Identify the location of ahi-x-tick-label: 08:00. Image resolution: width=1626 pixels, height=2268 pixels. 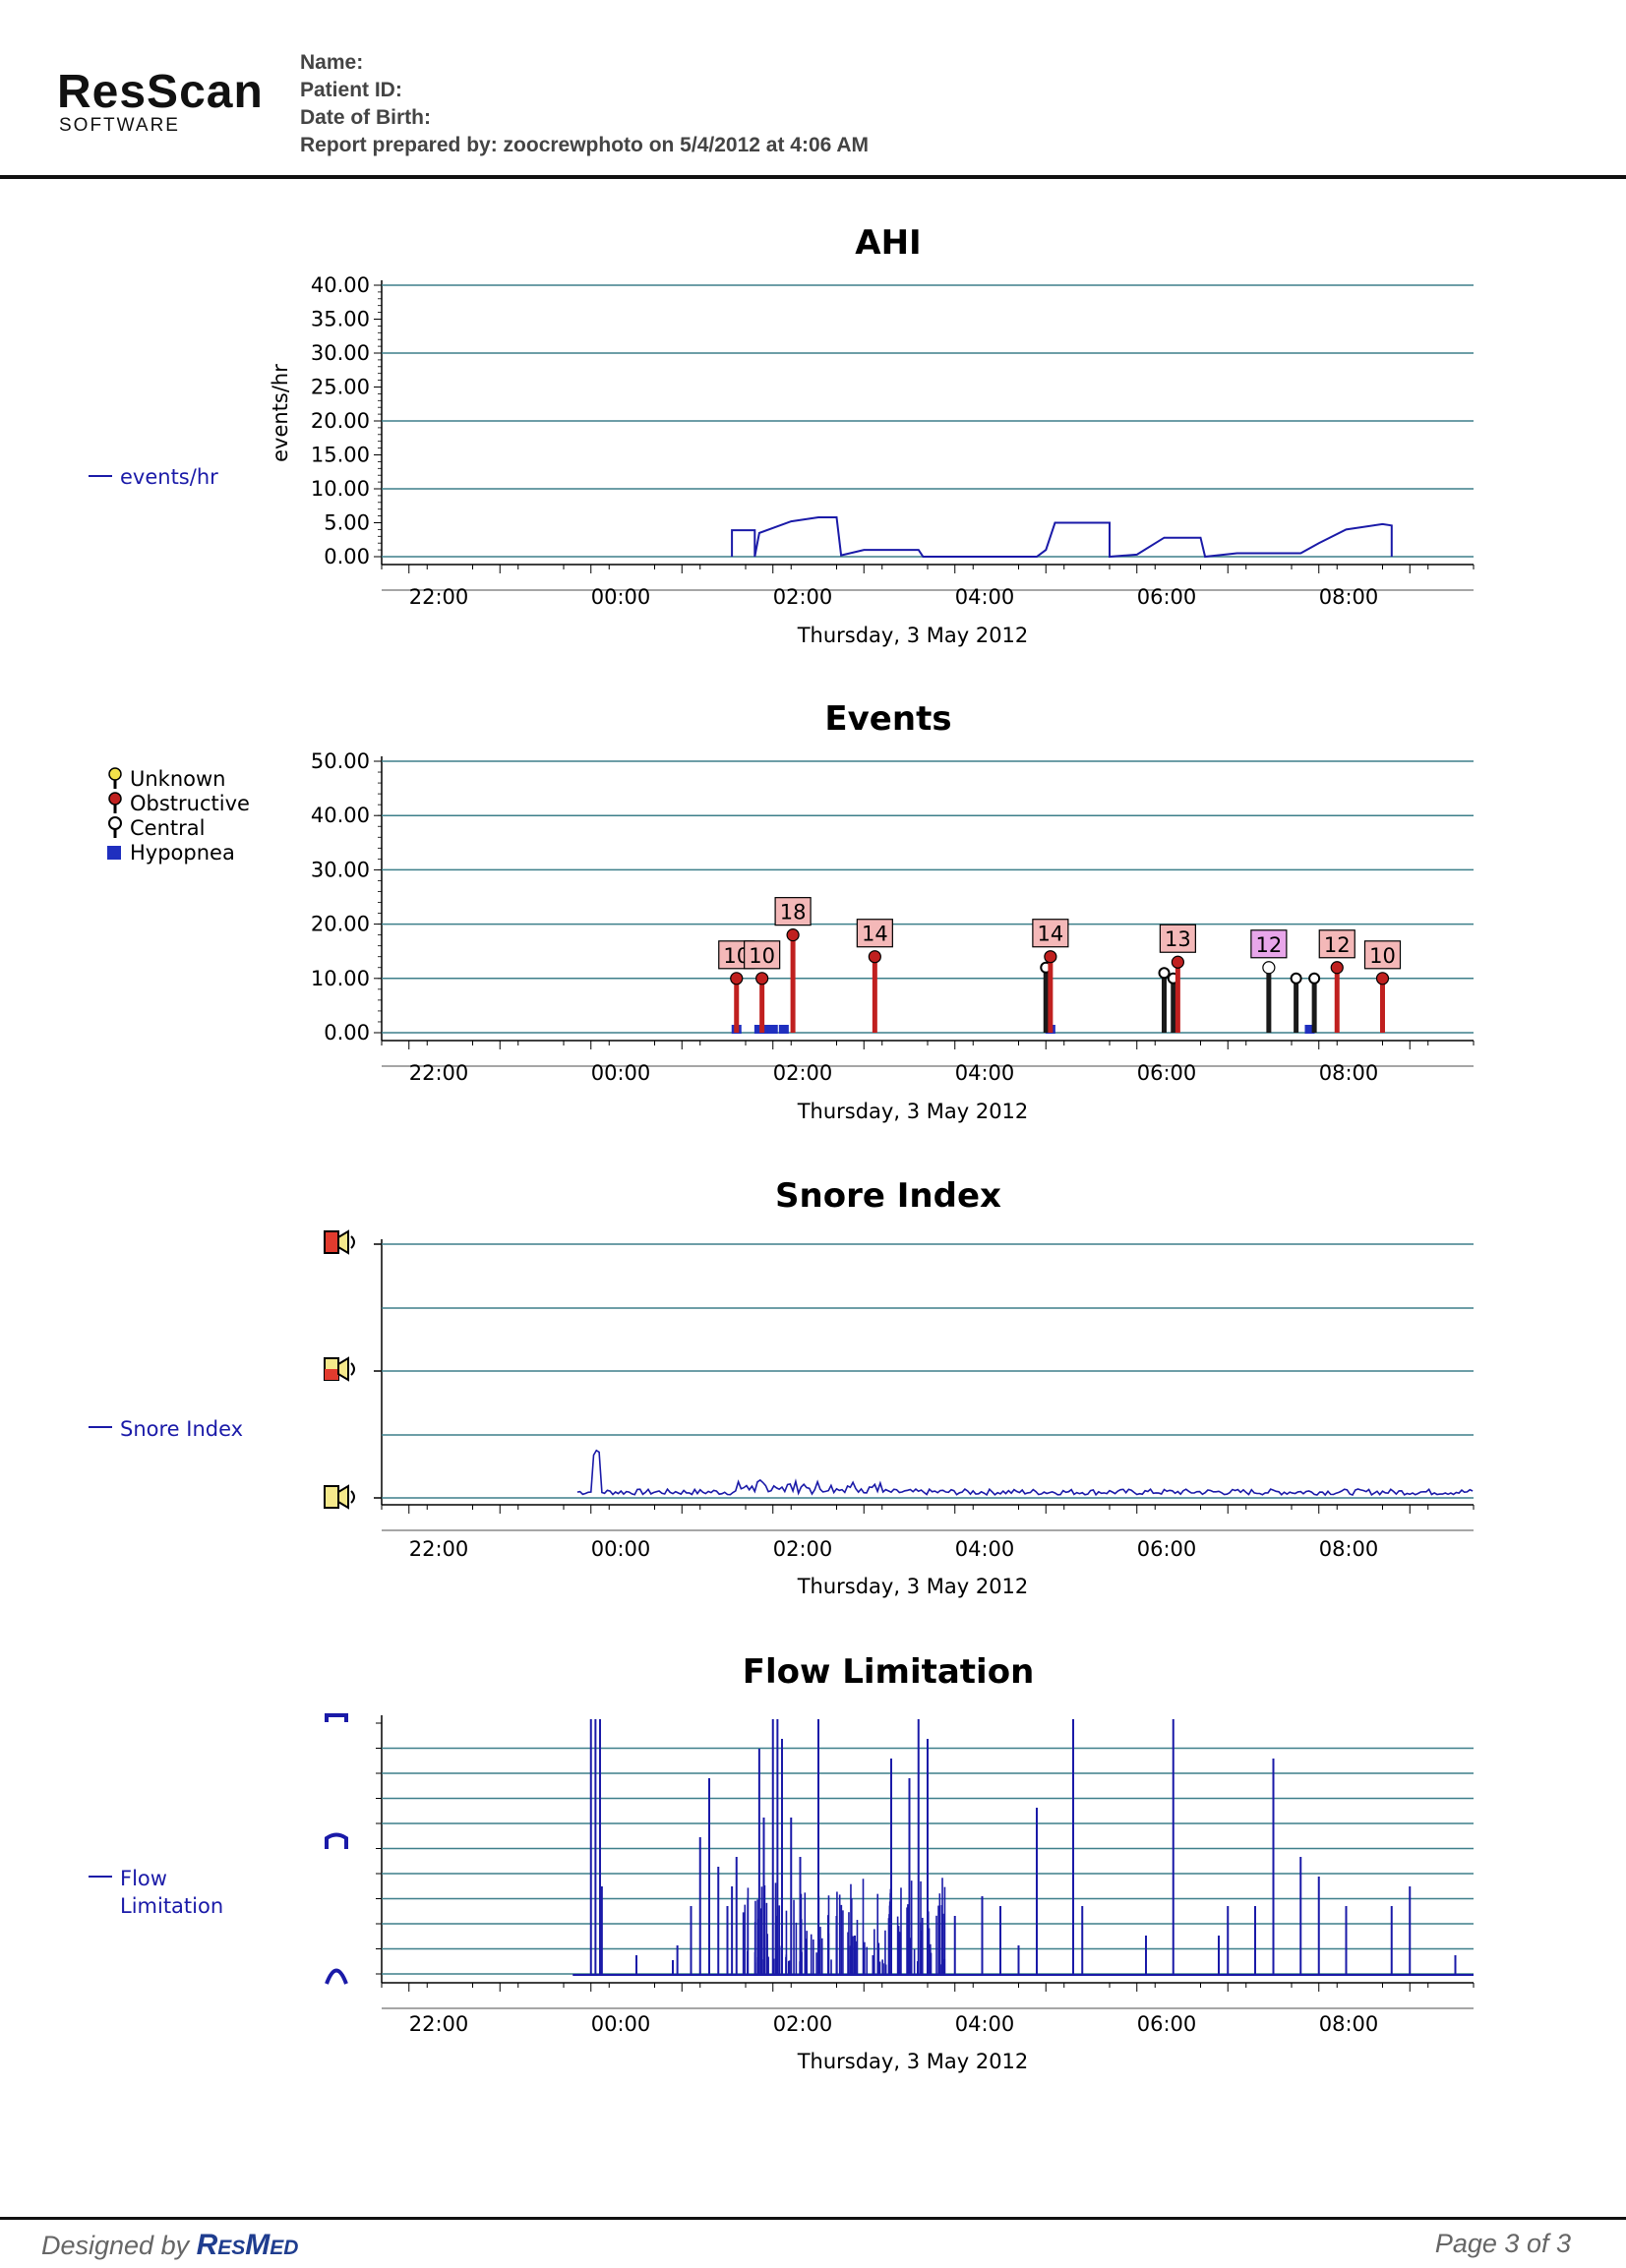
(1349, 597).